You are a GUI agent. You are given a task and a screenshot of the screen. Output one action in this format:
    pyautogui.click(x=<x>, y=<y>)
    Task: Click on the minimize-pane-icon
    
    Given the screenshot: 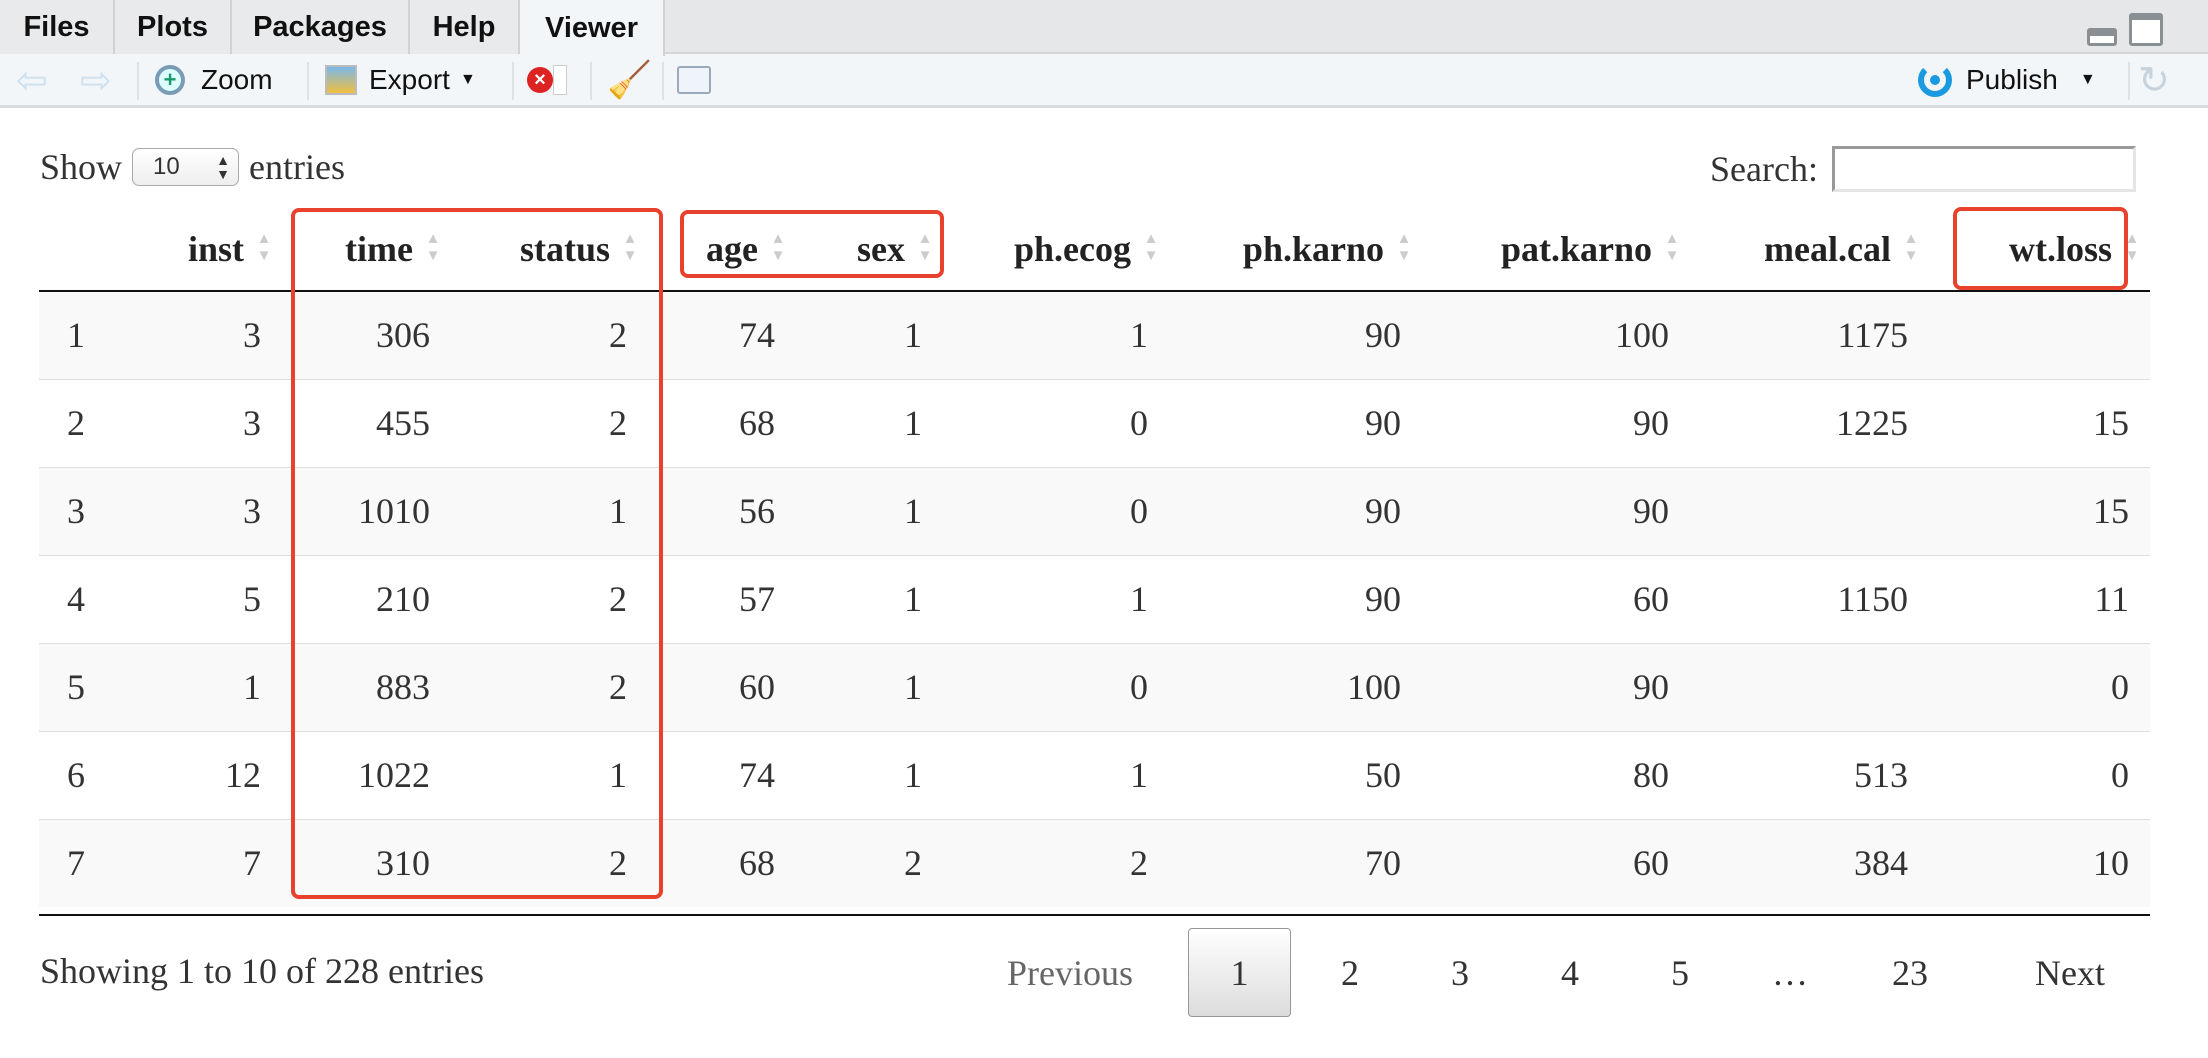 What is the action you would take?
    pyautogui.click(x=2102, y=37)
    